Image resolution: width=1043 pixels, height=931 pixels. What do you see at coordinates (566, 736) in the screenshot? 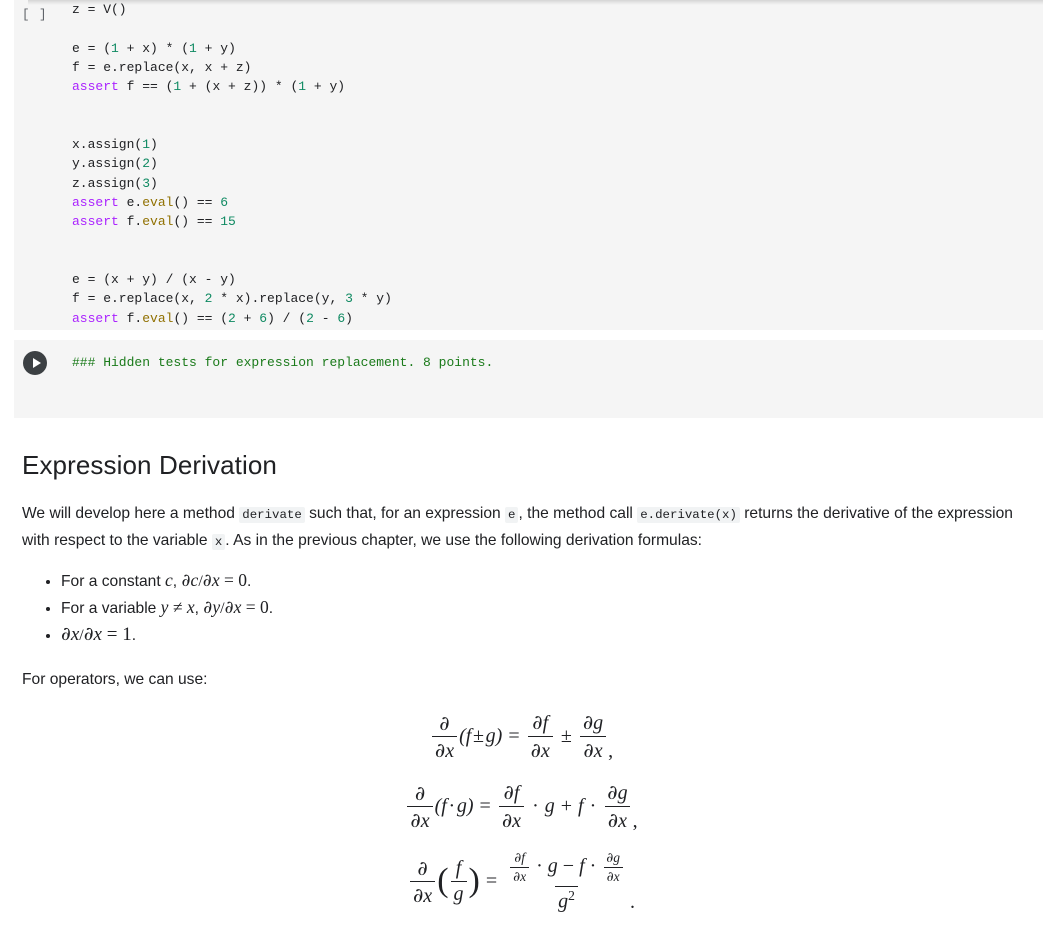
I see `plus-minus-sign: ±` at bounding box center [566, 736].